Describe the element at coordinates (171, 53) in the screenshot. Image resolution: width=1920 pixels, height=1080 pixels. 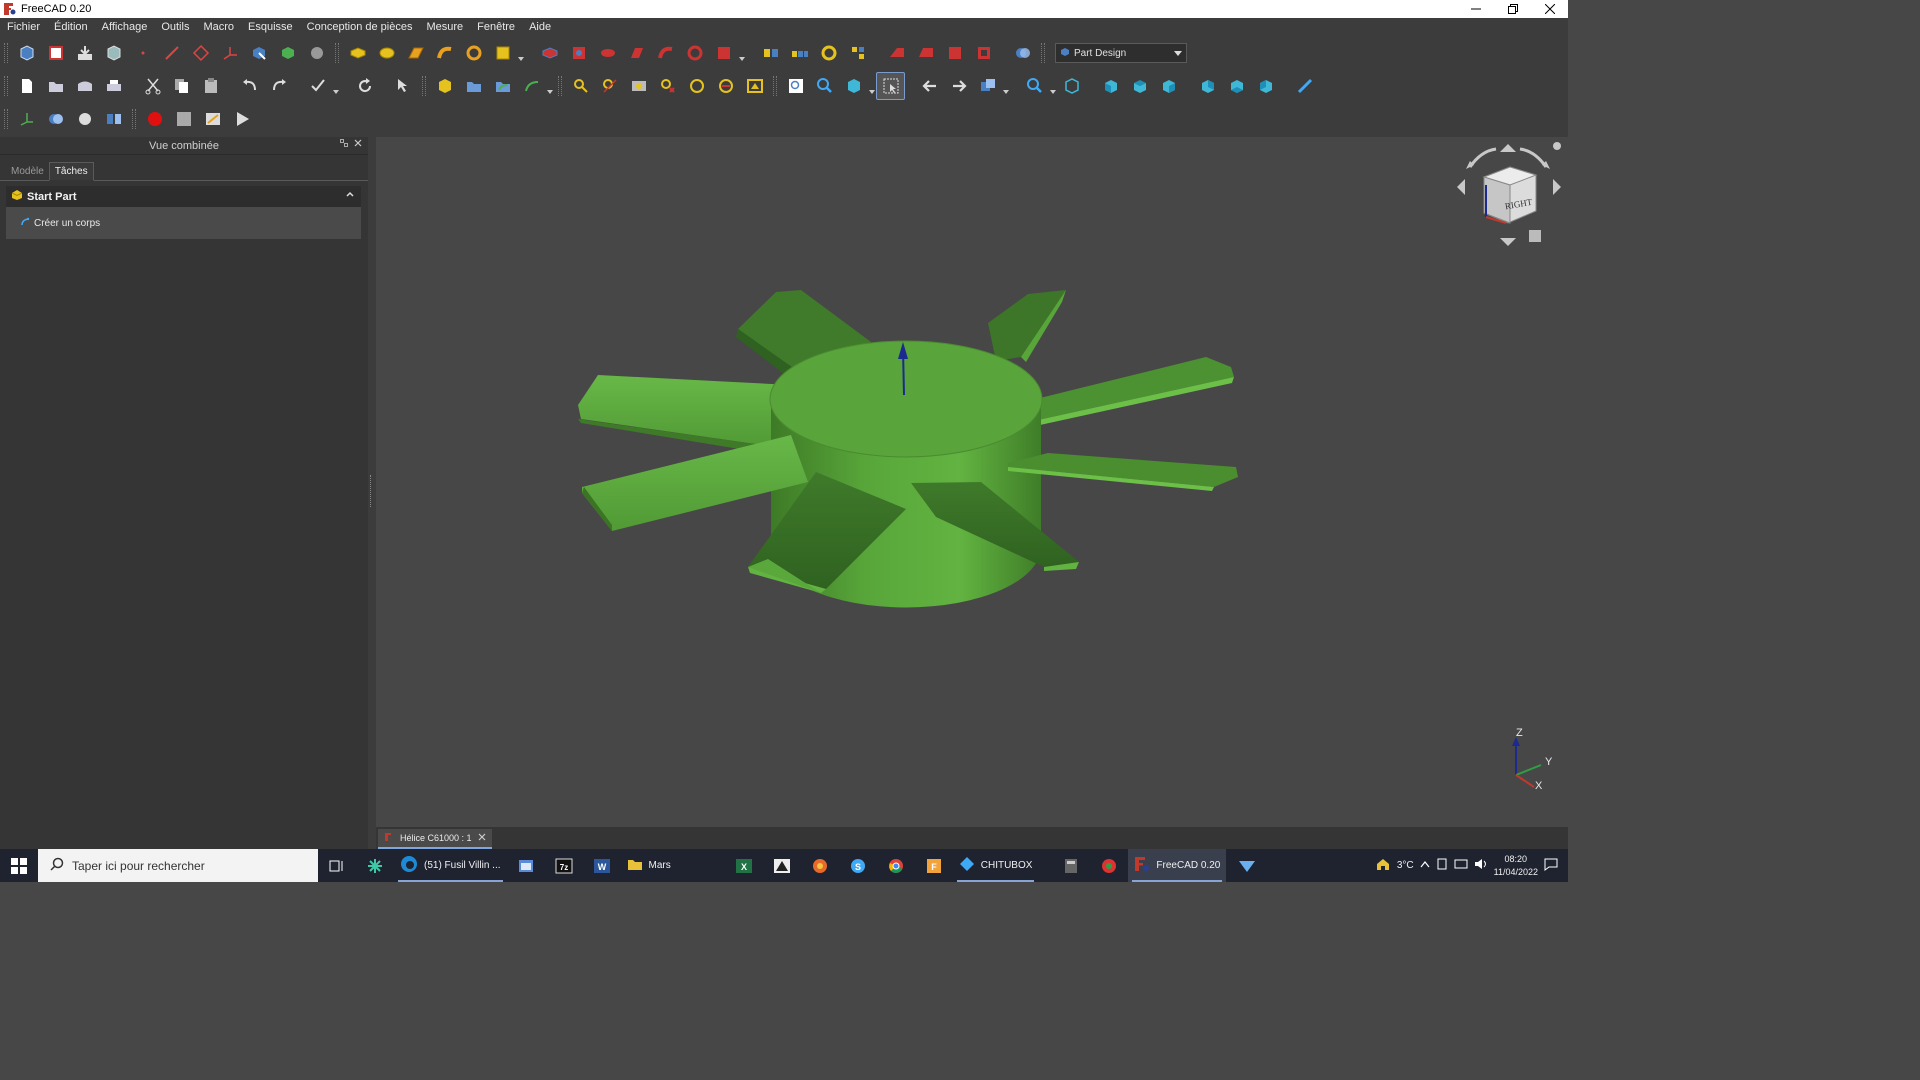
I see `sketch-line-icon` at that location.